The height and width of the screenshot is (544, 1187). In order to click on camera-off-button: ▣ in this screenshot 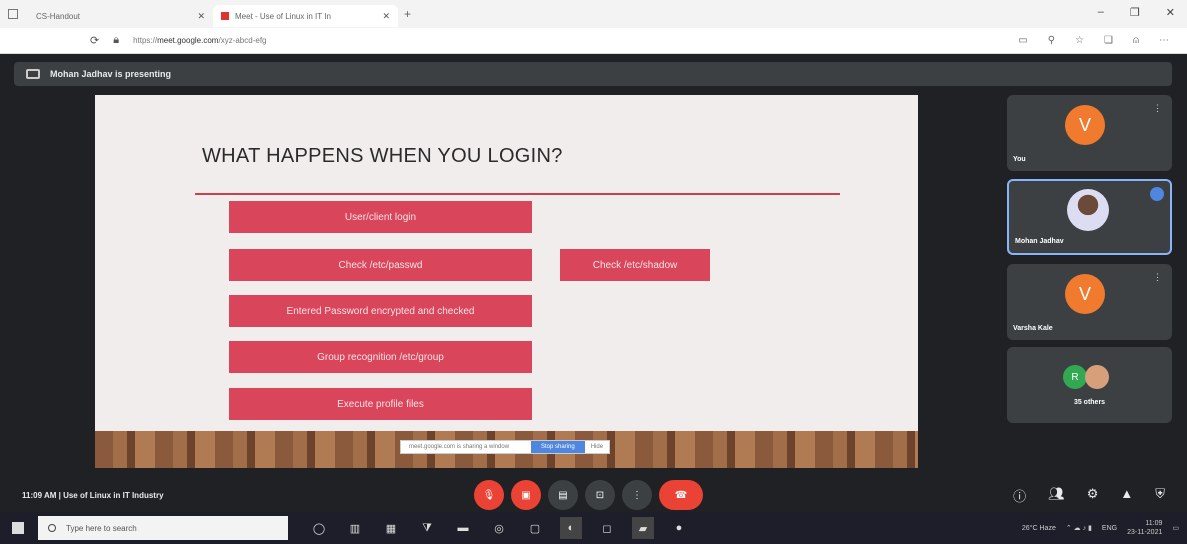, I will do `click(526, 495)`.